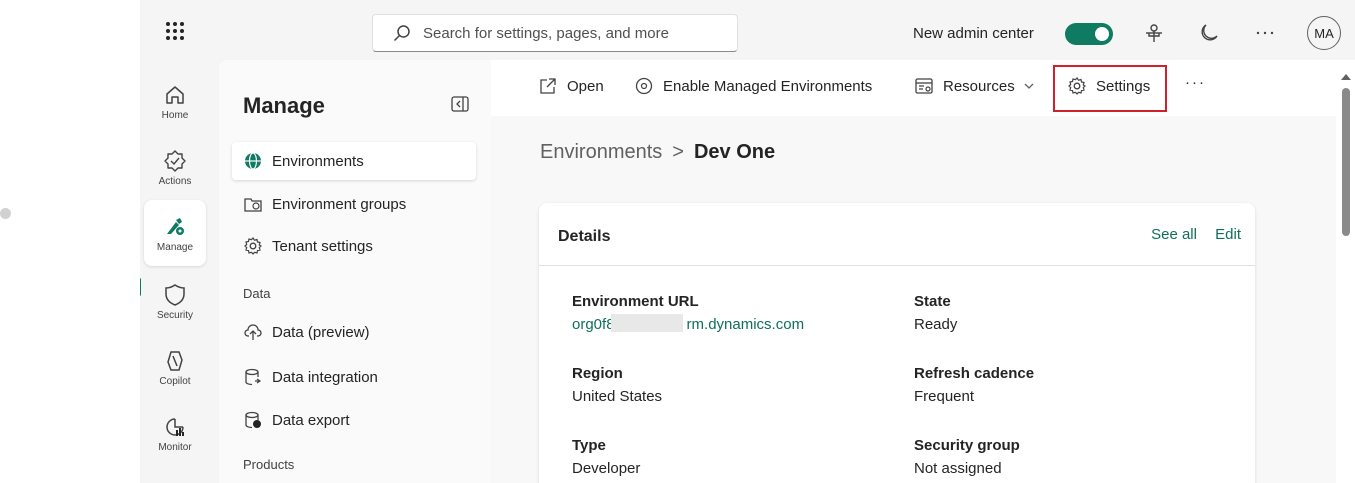 This screenshot has height=483, width=1355. I want to click on nav-label: Data (preview), so click(321, 332).